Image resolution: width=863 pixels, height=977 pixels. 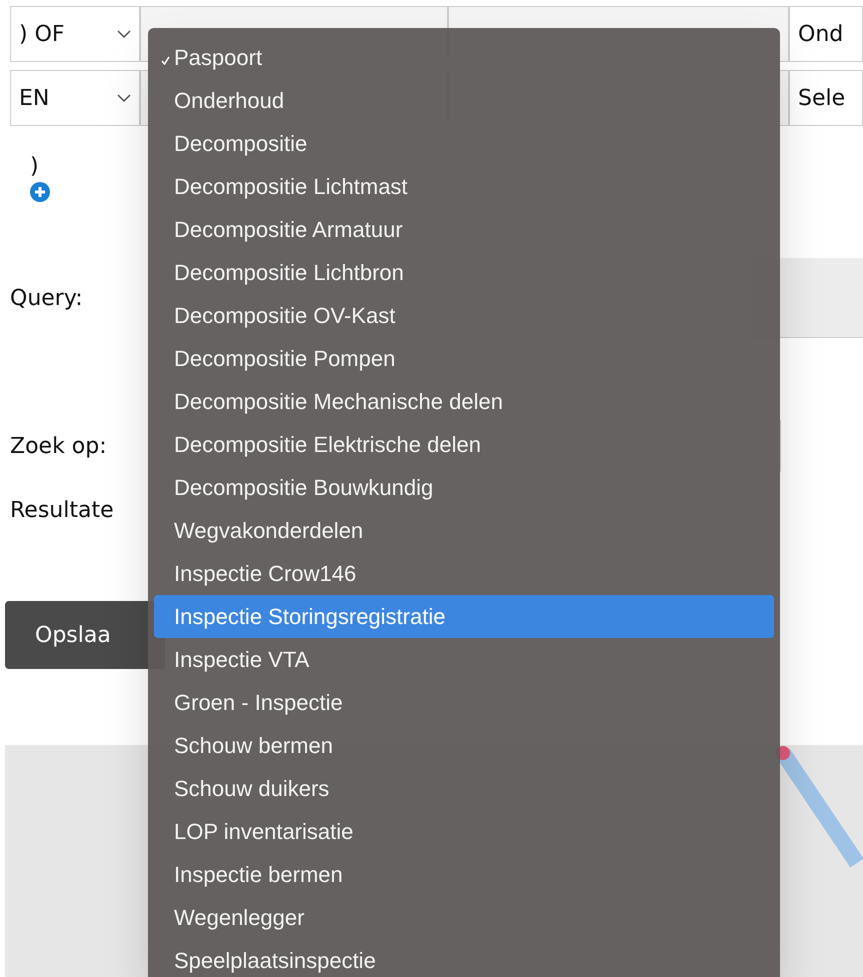 I want to click on menu-item: Schouw bermen, so click(x=464, y=745).